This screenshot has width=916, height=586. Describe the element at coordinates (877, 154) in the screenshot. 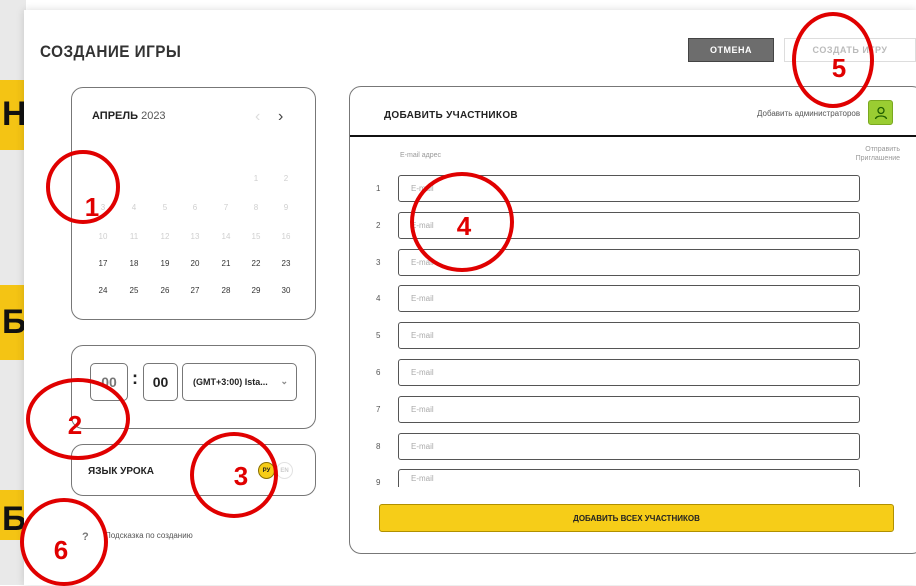

I see `column-send-invite: Отправить Приглашение` at that location.